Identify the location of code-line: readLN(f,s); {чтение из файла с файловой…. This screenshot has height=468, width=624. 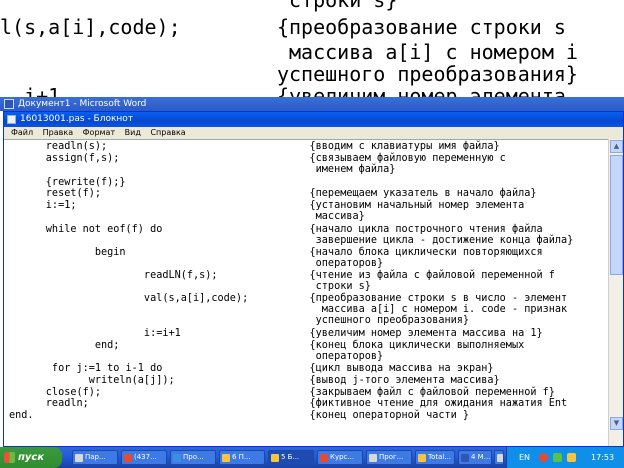
(282, 275).